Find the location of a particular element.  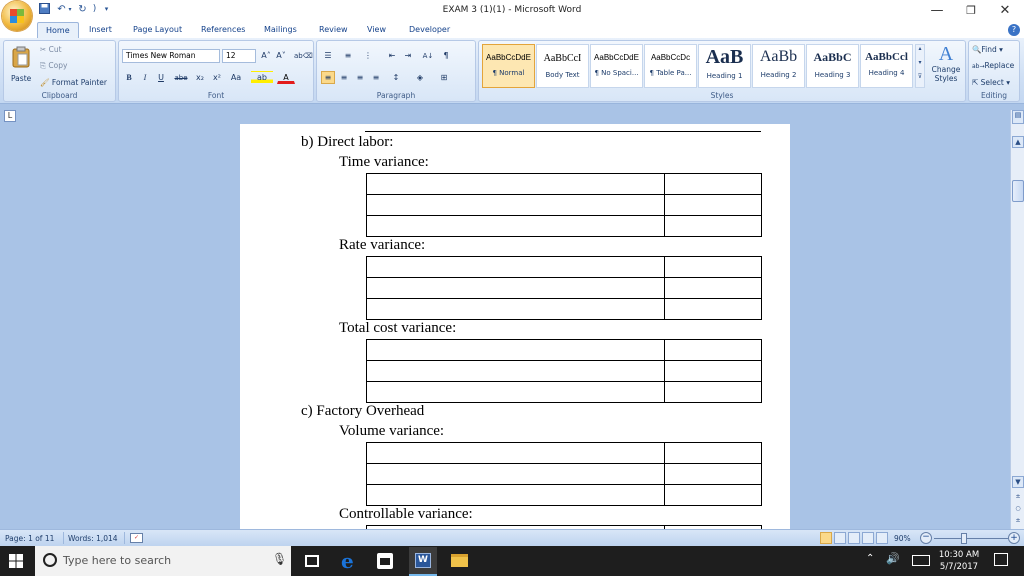

line-spacing-icon: ↕ is located at coordinates (396, 77).